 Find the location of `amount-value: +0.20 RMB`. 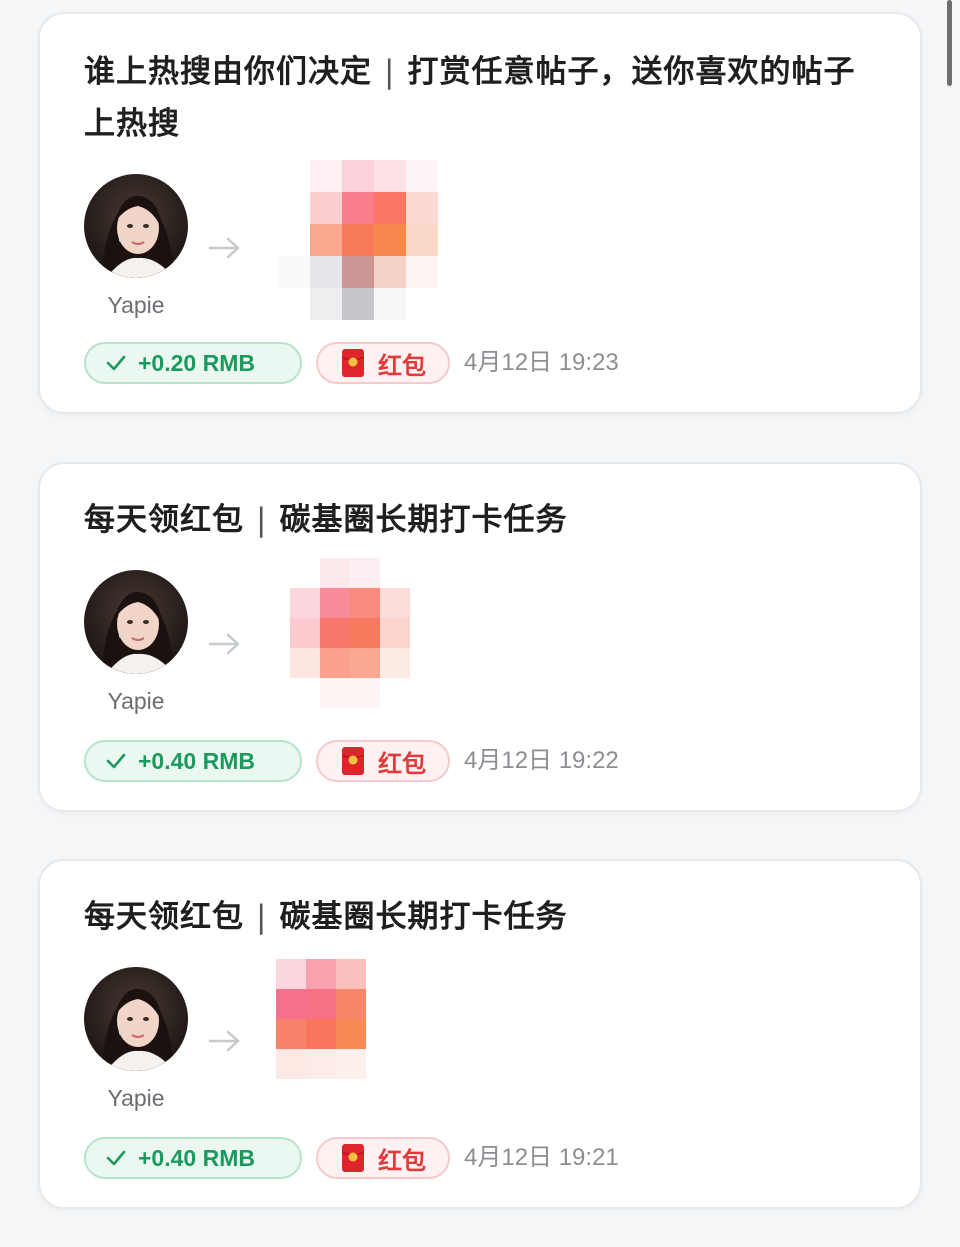

amount-value: +0.20 RMB is located at coordinates (196, 362).